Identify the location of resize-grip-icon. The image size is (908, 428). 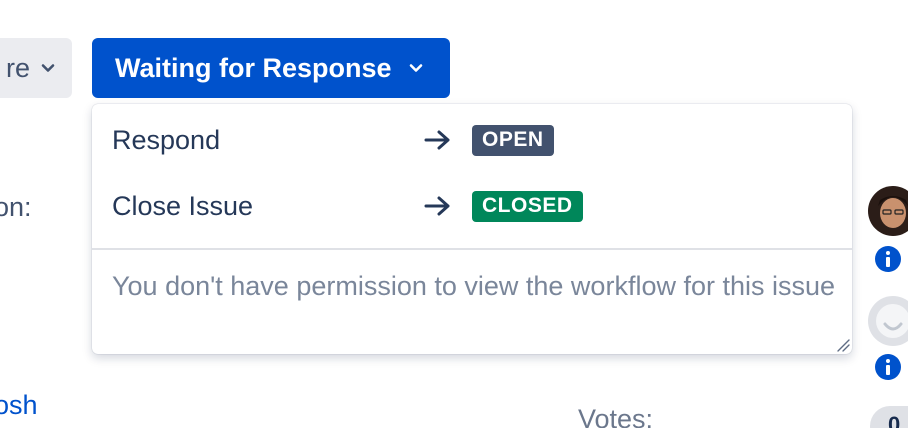
(843, 345).